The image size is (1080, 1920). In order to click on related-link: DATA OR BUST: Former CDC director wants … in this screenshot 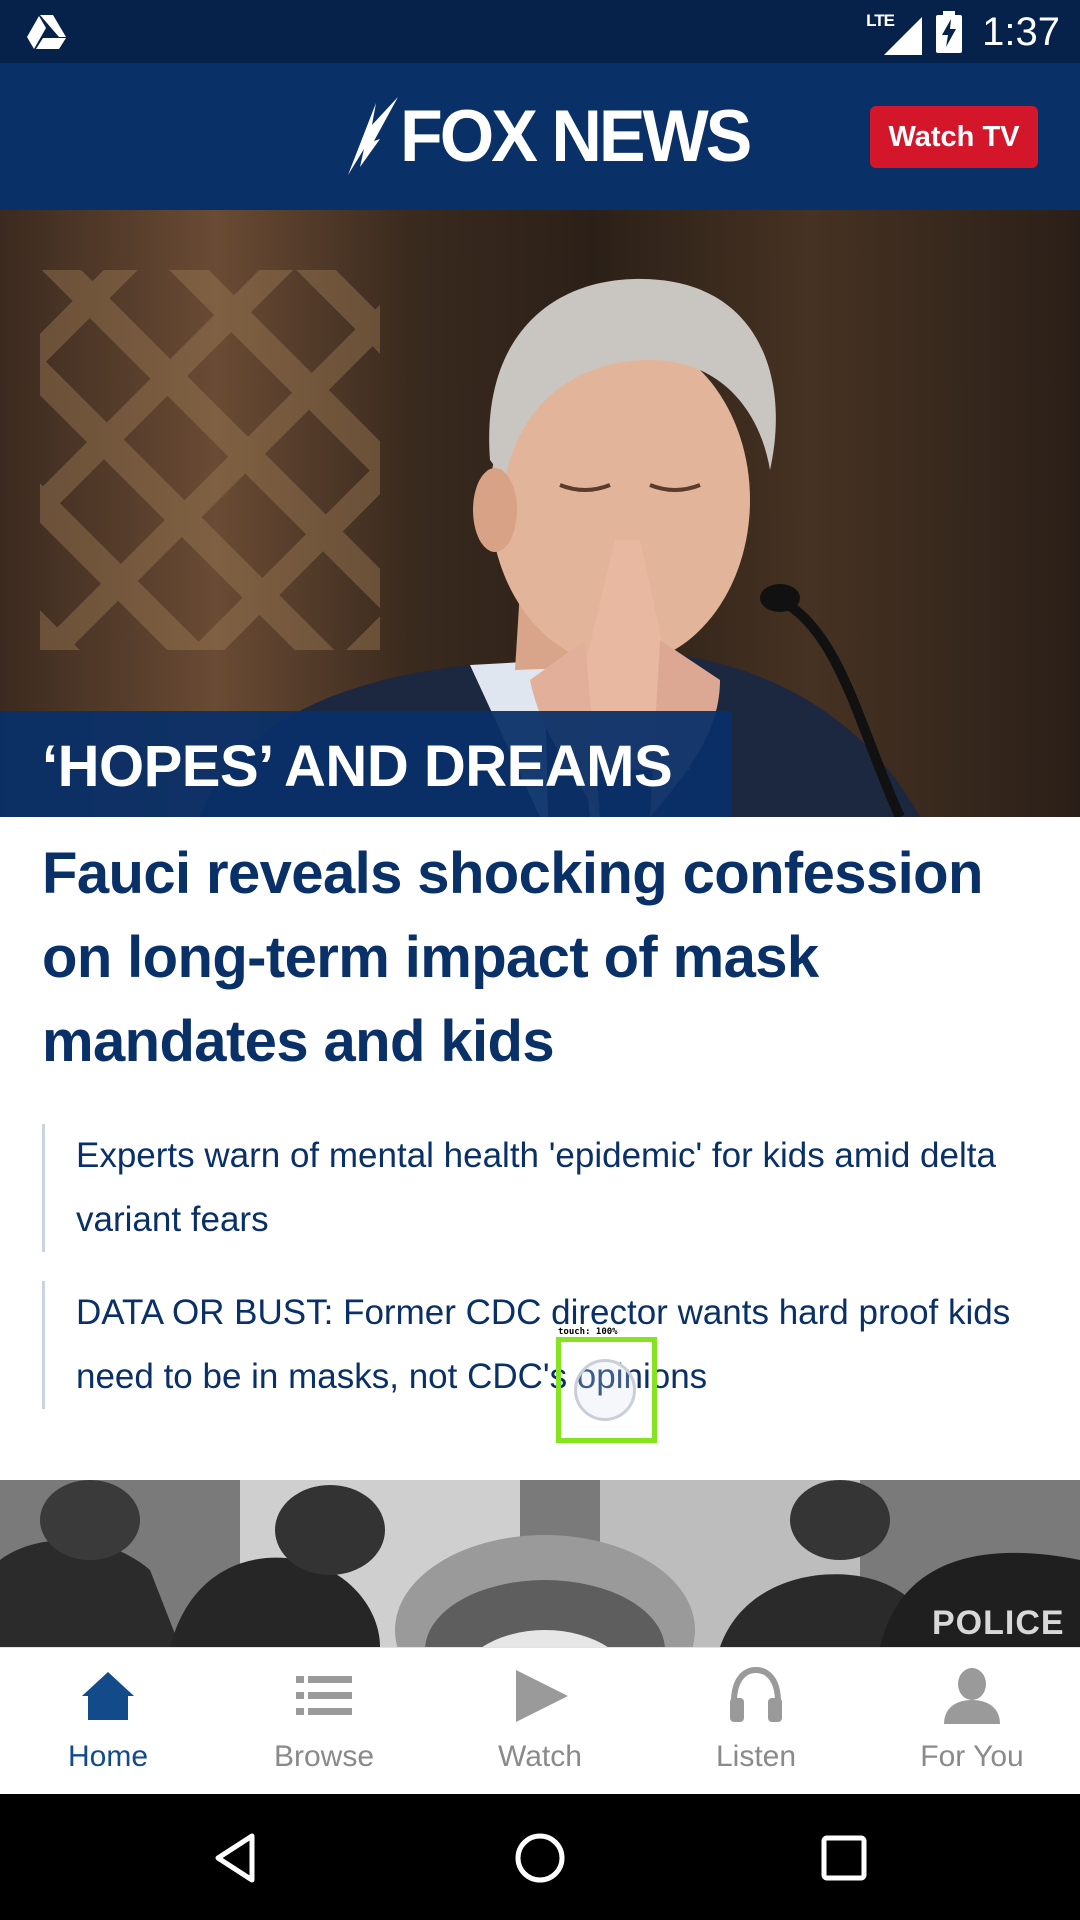, I will do `click(542, 1345)`.